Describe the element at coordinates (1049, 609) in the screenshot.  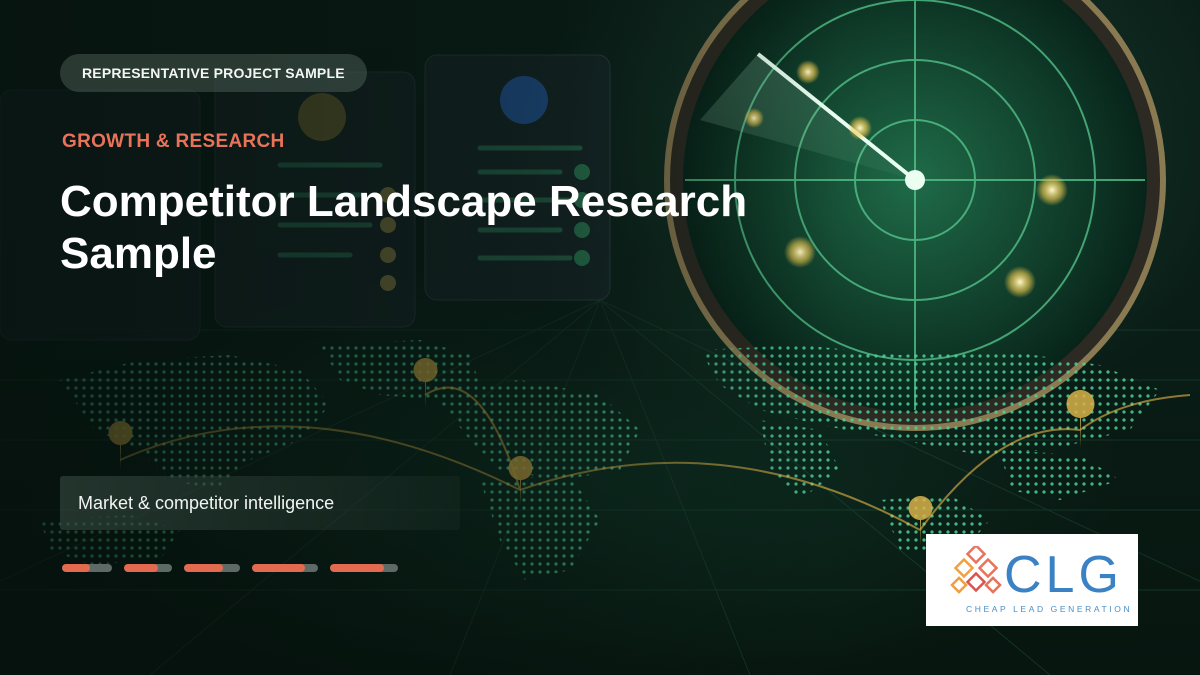
I see `logo-tagline: CHEAP LEAD GENERATION` at that location.